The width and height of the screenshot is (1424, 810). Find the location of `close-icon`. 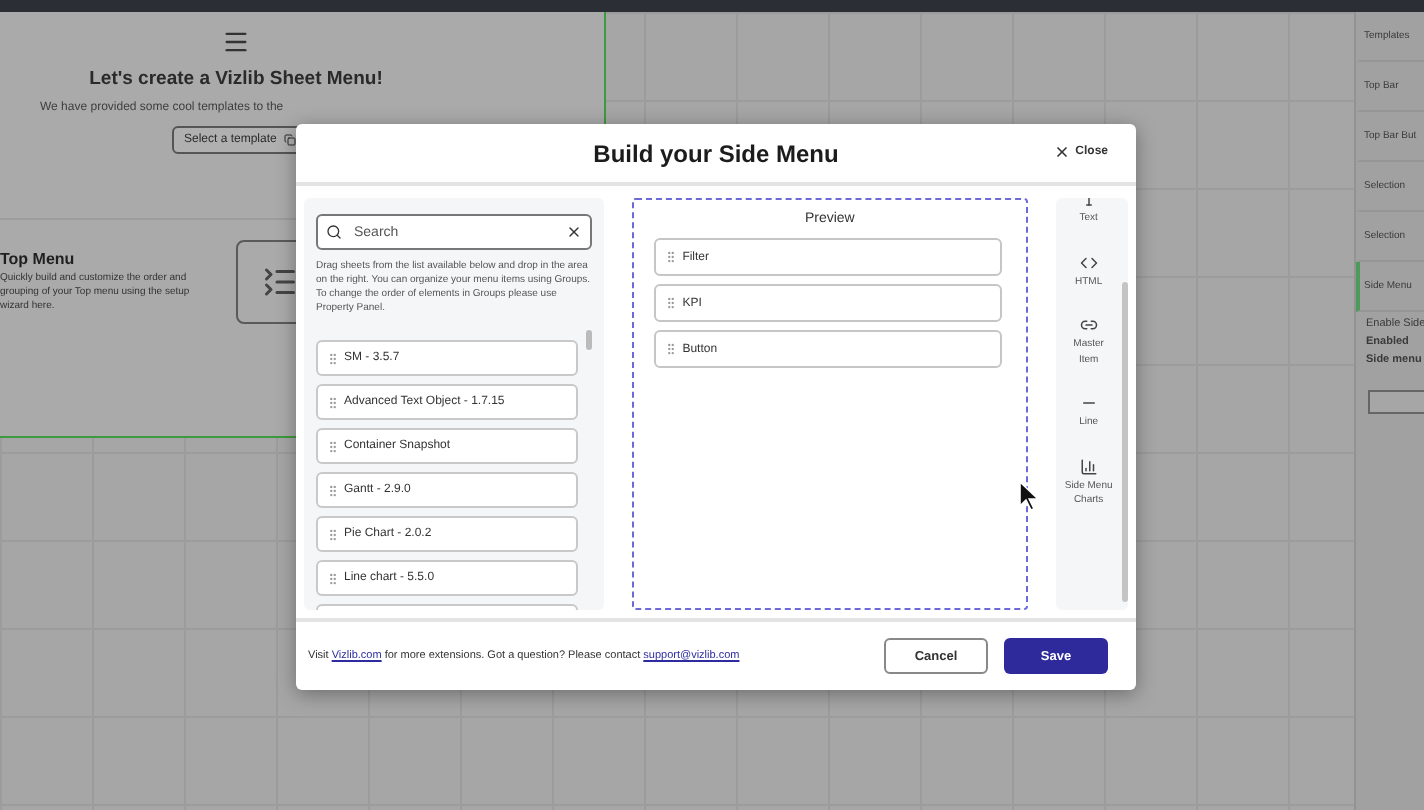

close-icon is located at coordinates (1061, 152).